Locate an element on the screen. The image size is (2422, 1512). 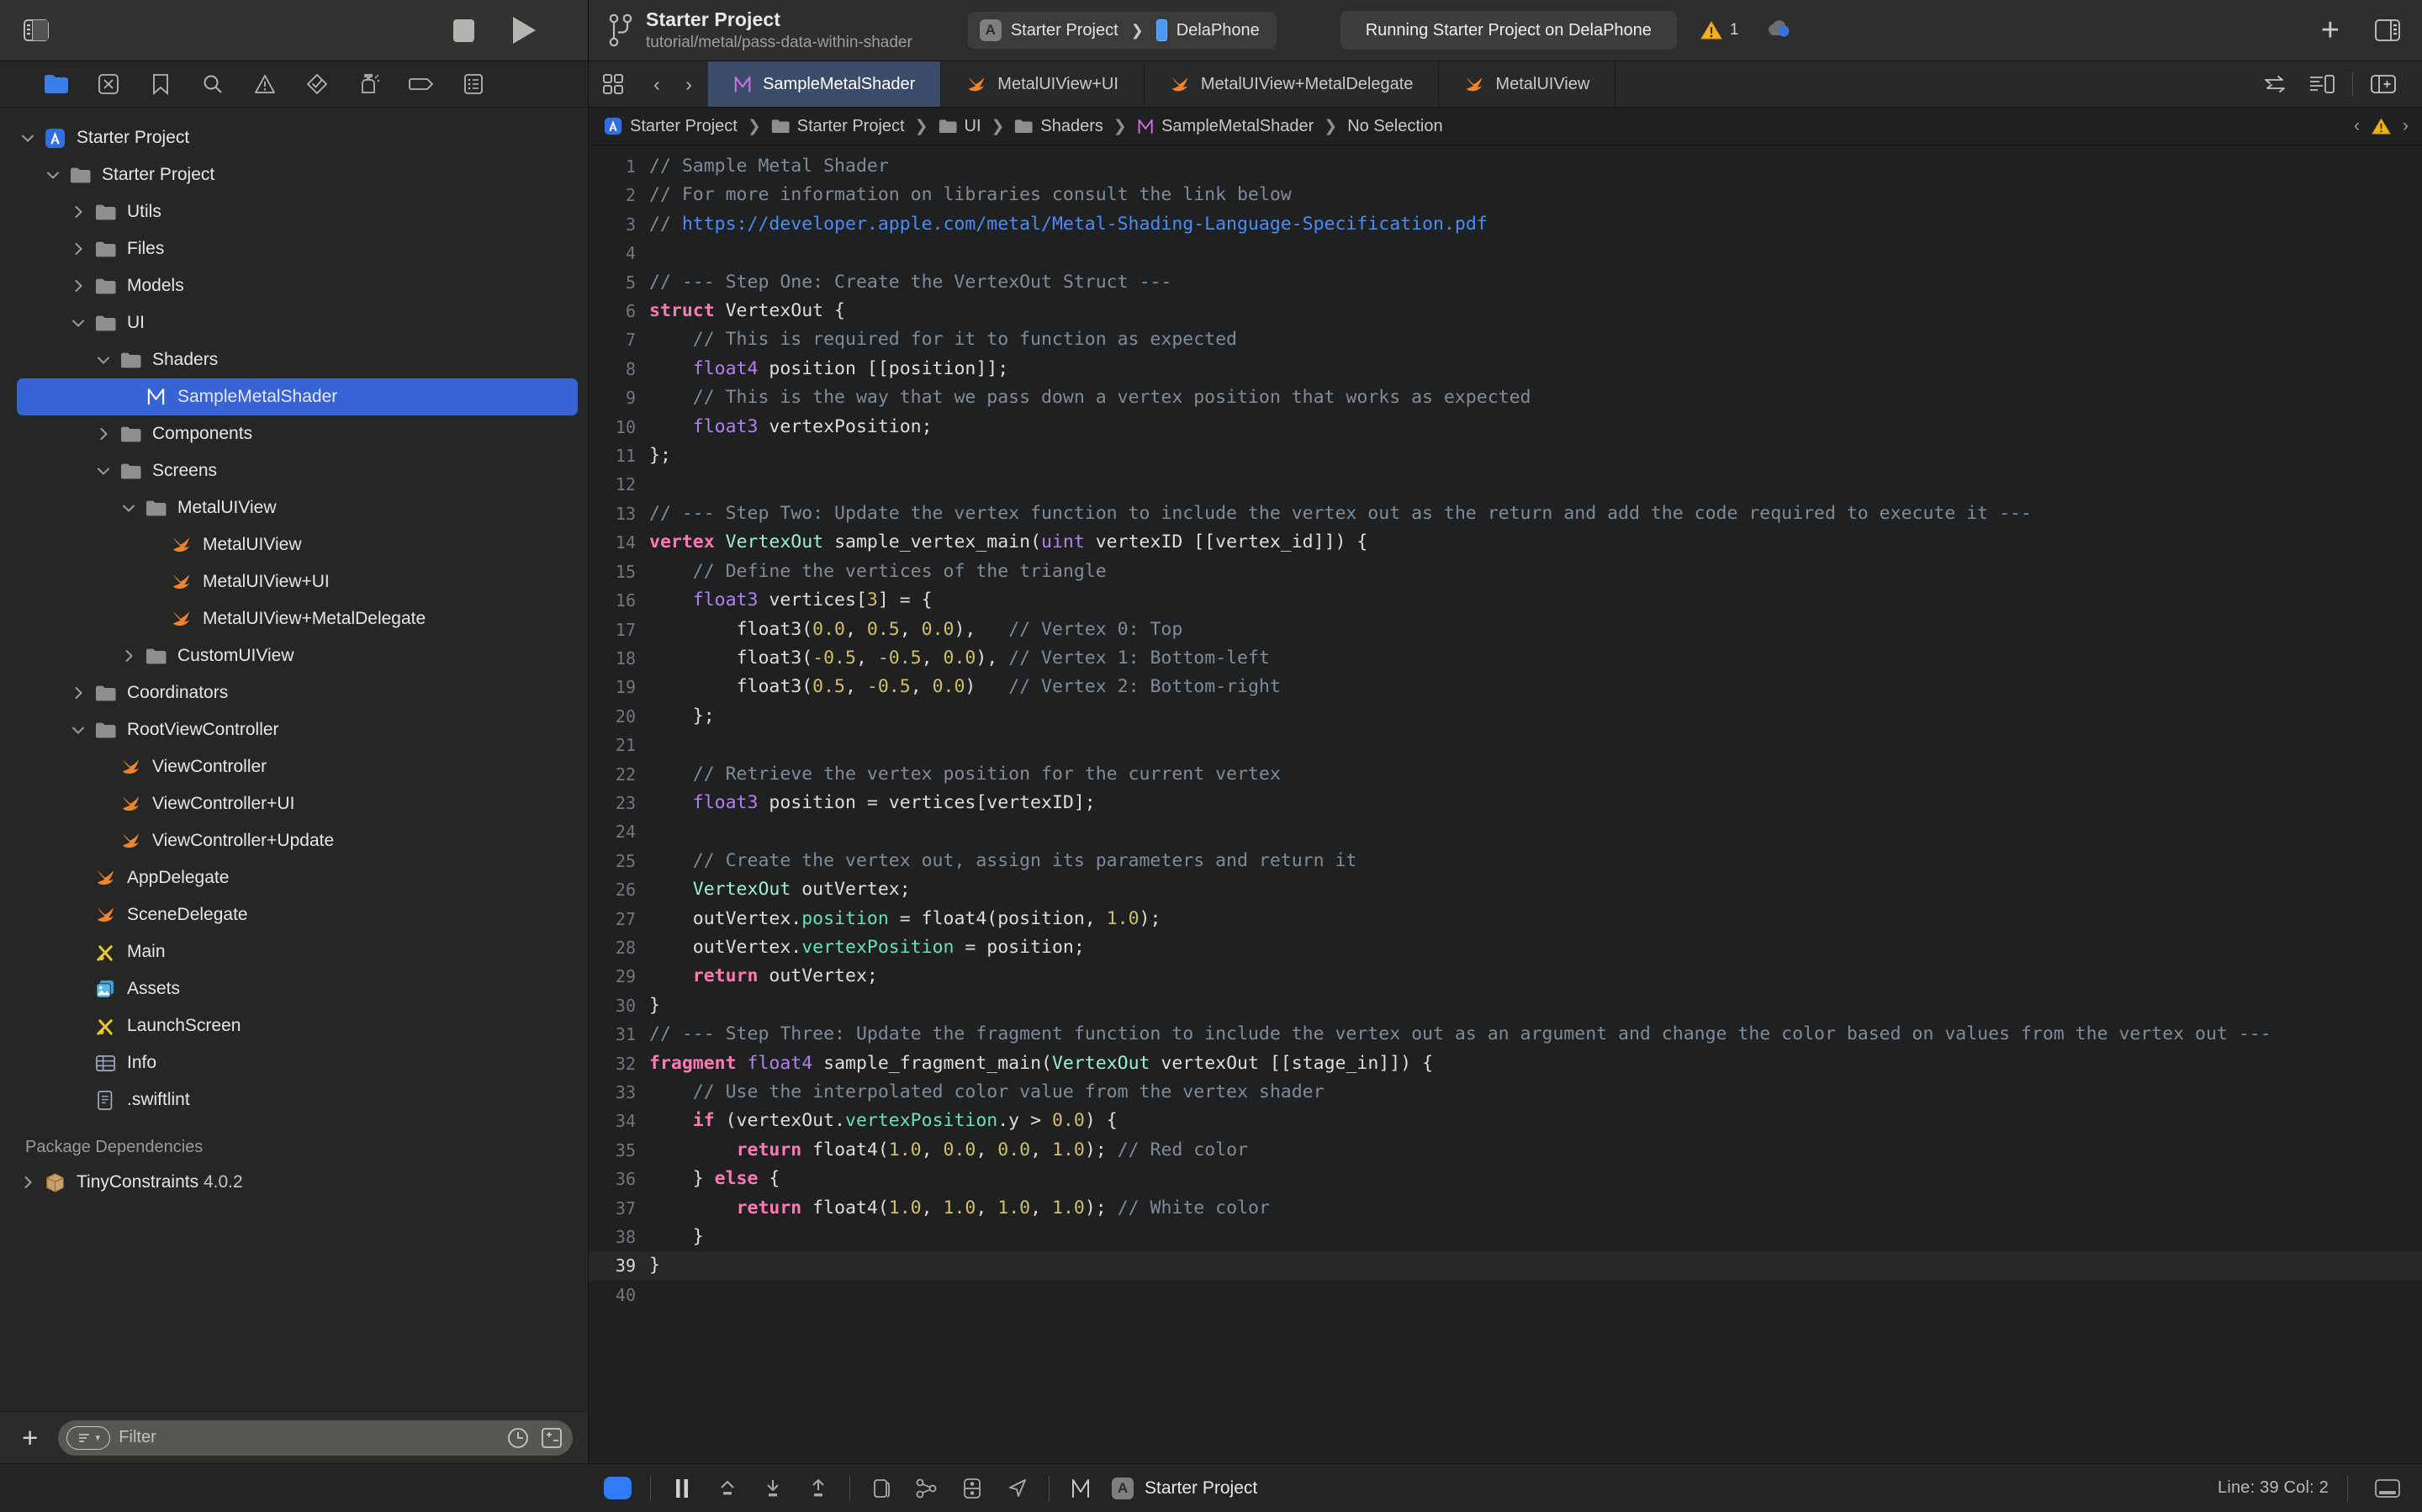
tree-item-components: Components is located at coordinates (294, 433).